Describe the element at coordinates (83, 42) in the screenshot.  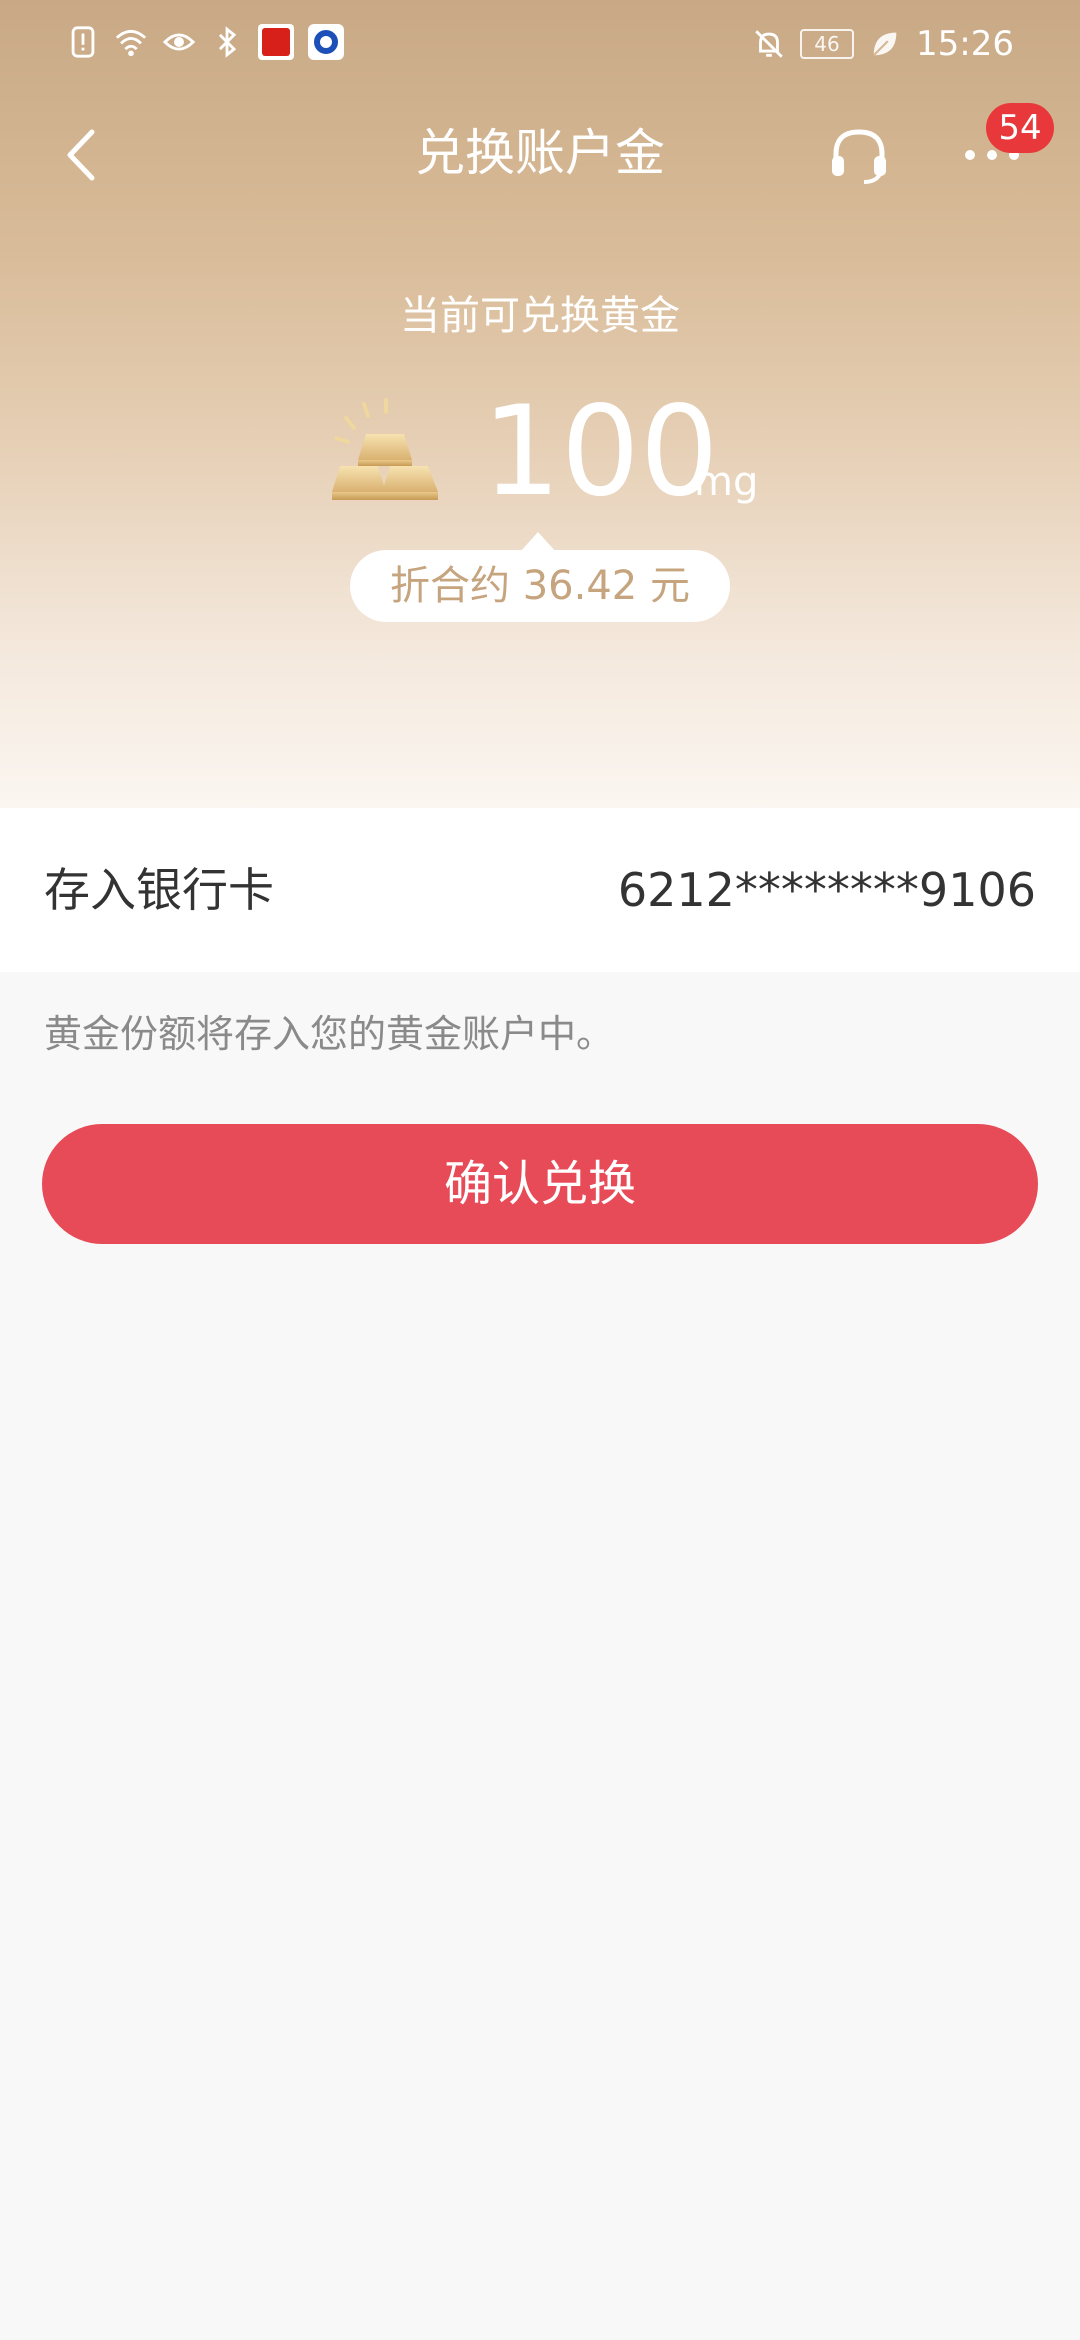
I see `sim-alert-icon` at that location.